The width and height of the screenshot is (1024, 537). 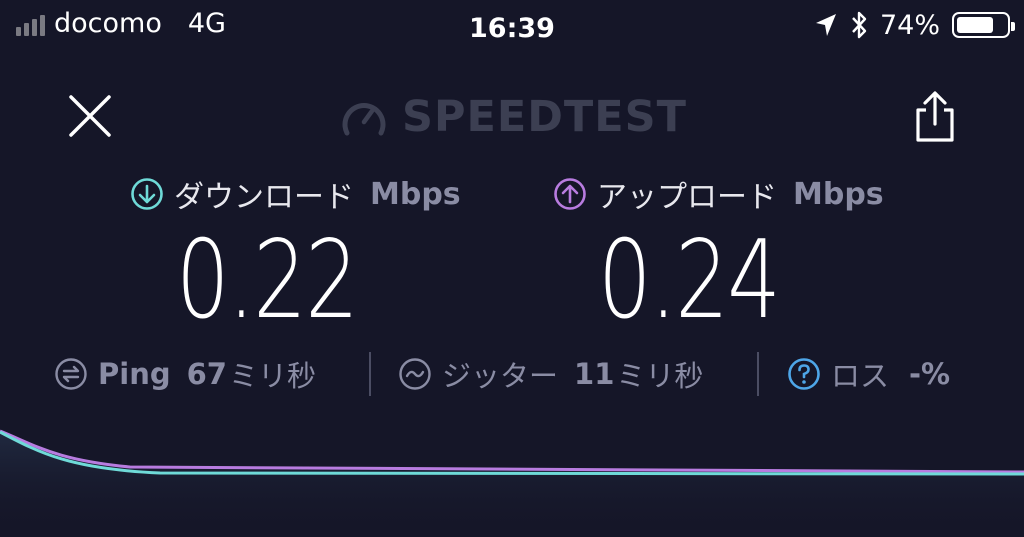 What do you see at coordinates (512, 29) in the screenshot?
I see `status-bar: docomo 4G 16:39 74%` at bounding box center [512, 29].